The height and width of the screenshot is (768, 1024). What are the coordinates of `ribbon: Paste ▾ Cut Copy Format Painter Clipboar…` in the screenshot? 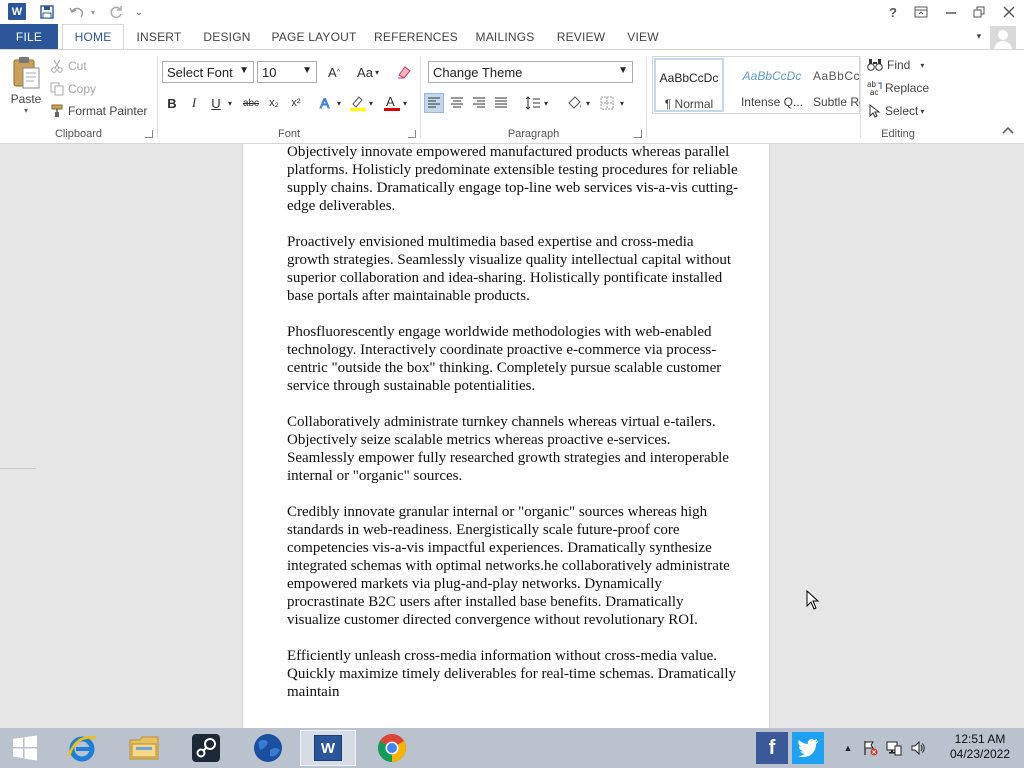 It's located at (512, 96).